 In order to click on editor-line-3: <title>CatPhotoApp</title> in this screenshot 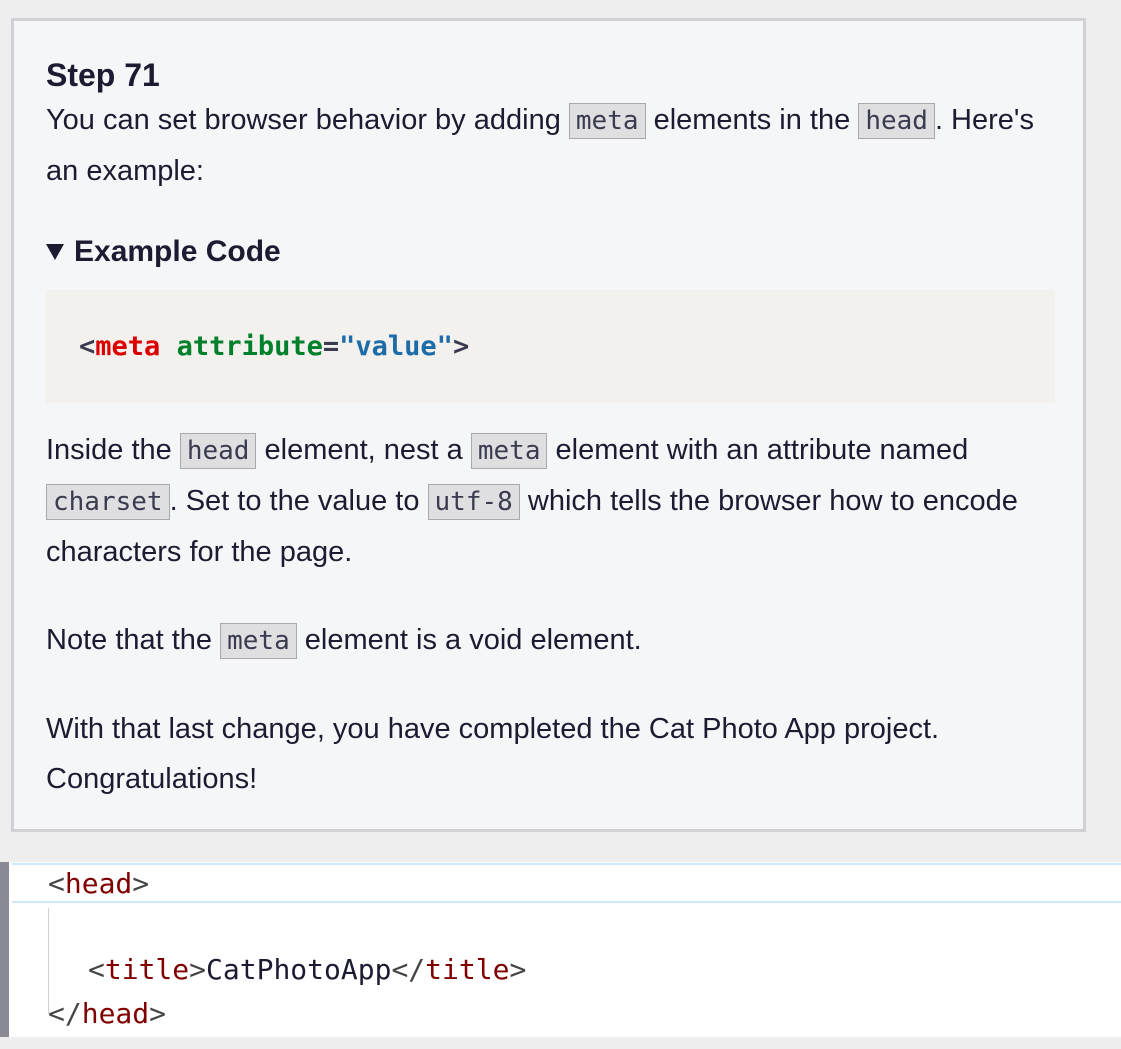, I will do `click(307, 970)`.